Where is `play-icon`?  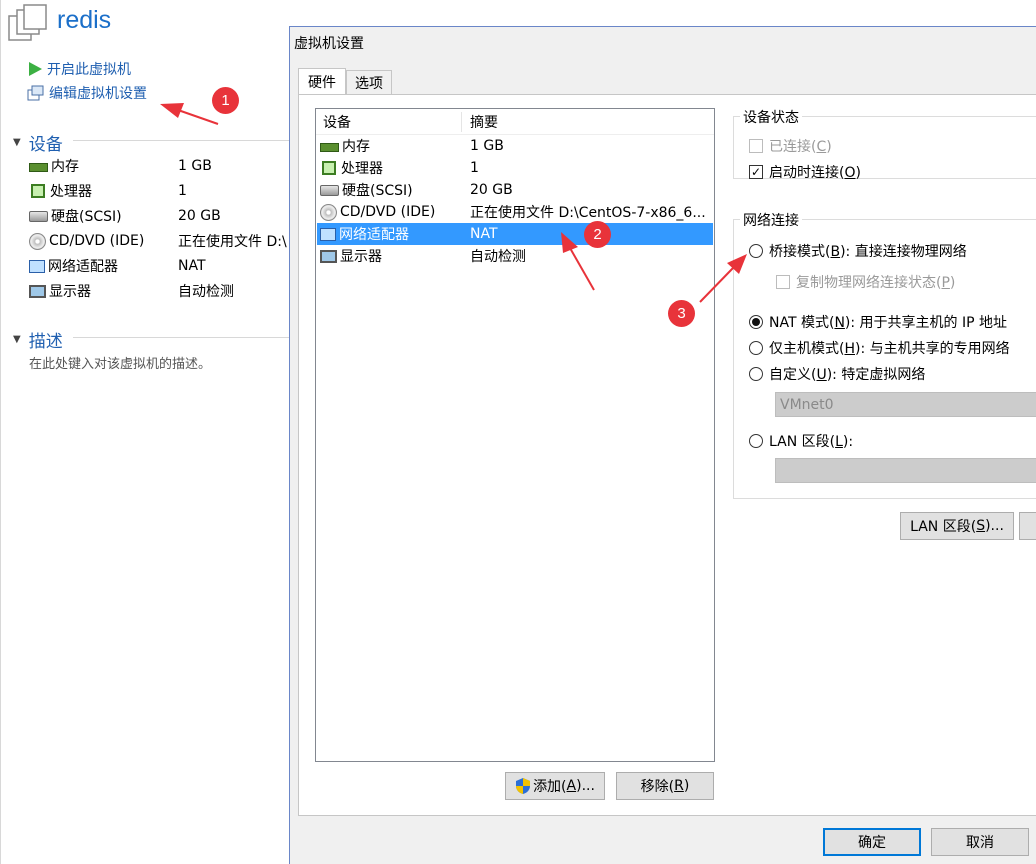 play-icon is located at coordinates (35, 69).